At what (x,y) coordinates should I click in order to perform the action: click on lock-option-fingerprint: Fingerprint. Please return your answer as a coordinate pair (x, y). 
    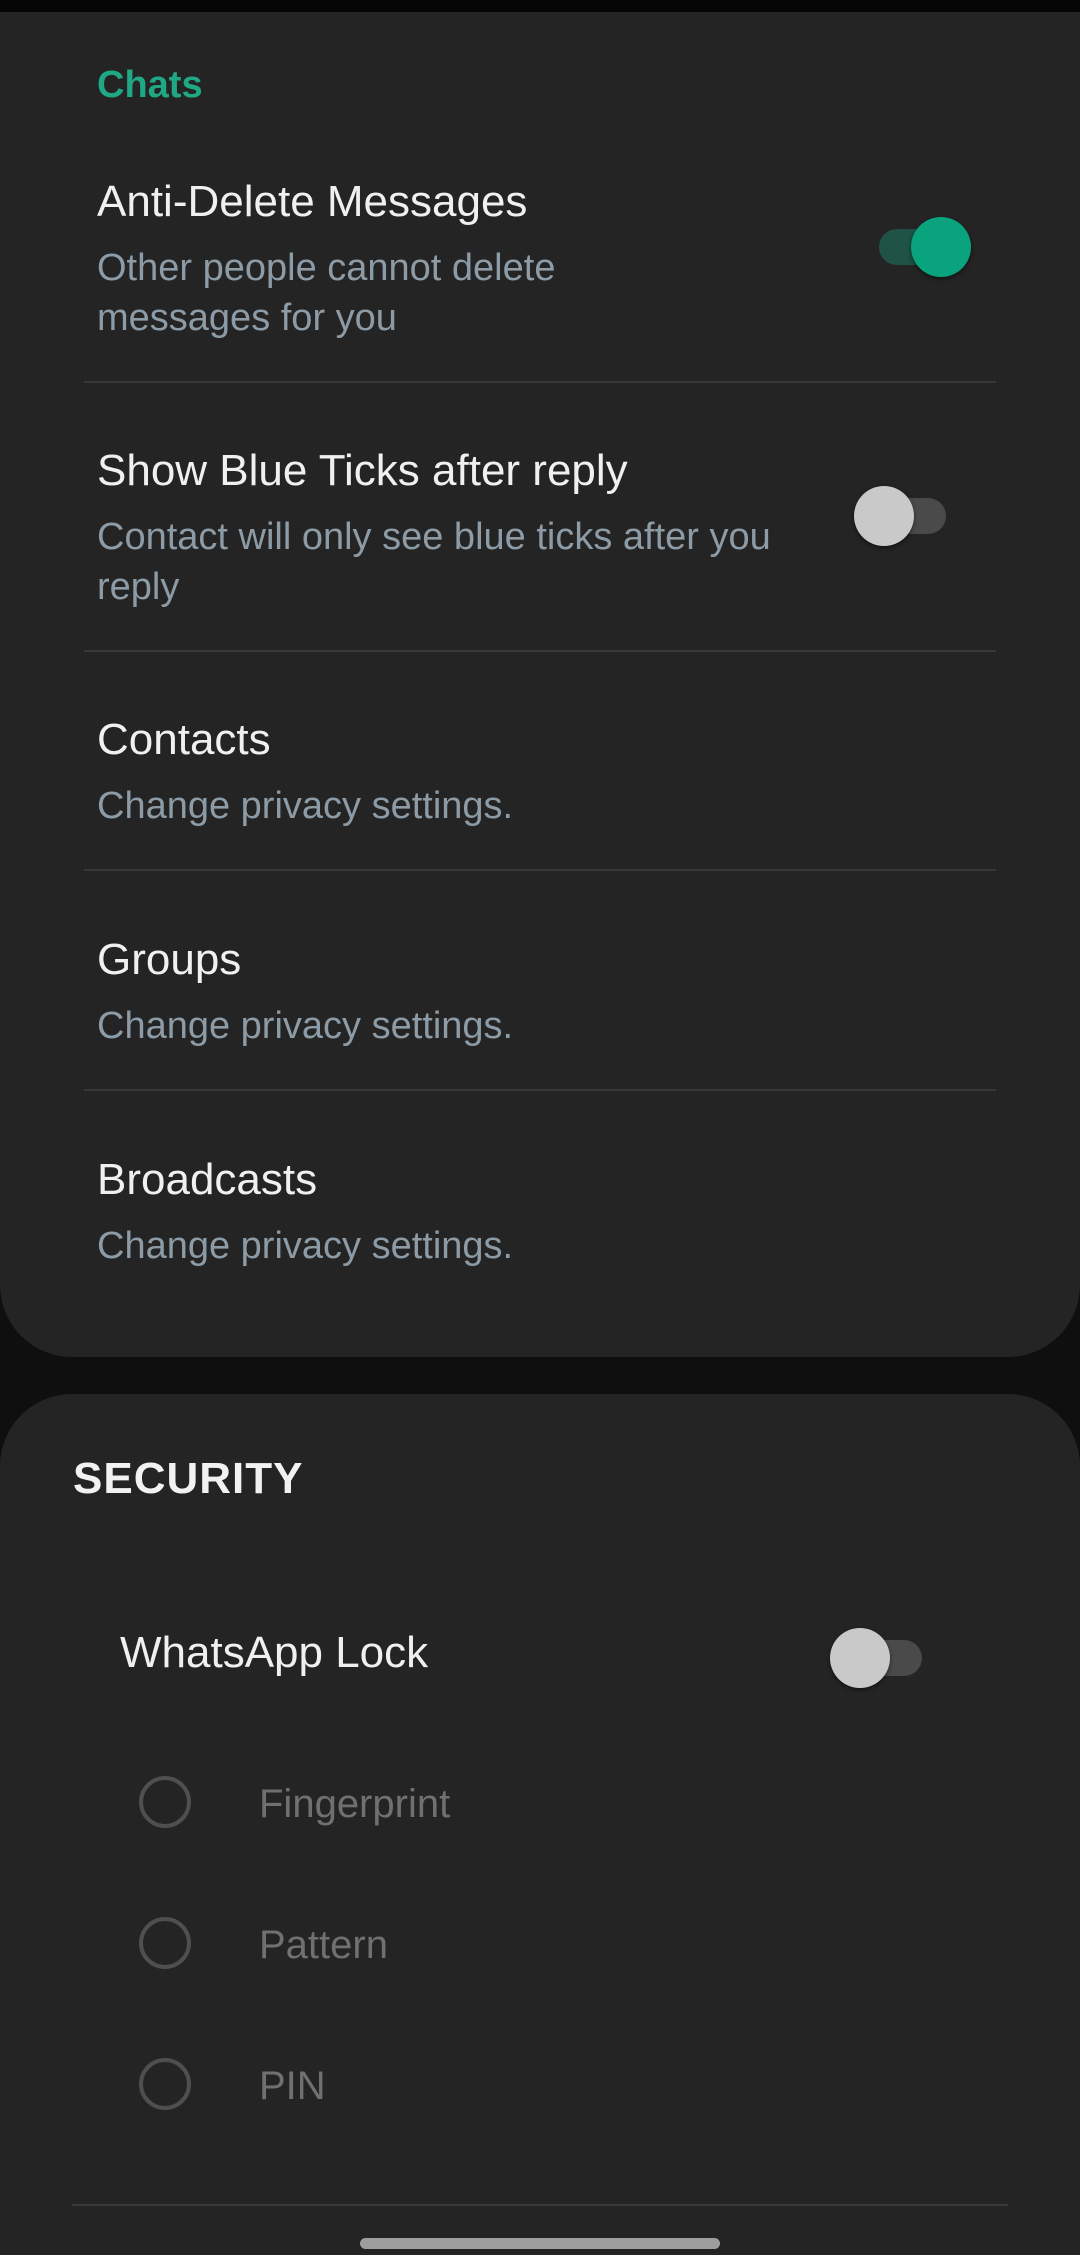
    Looking at the image, I should click on (480, 1805).